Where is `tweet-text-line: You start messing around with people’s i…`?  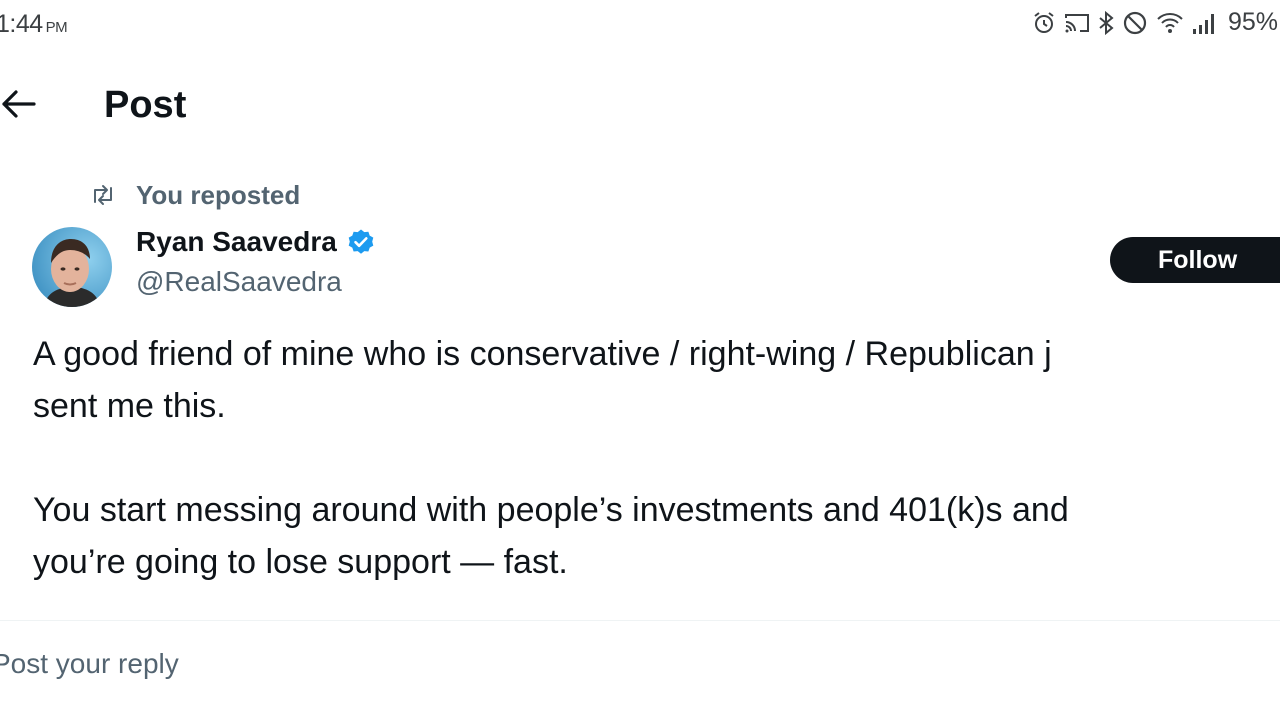 tweet-text-line: You start messing around with people’s i… is located at coordinates (551, 510).